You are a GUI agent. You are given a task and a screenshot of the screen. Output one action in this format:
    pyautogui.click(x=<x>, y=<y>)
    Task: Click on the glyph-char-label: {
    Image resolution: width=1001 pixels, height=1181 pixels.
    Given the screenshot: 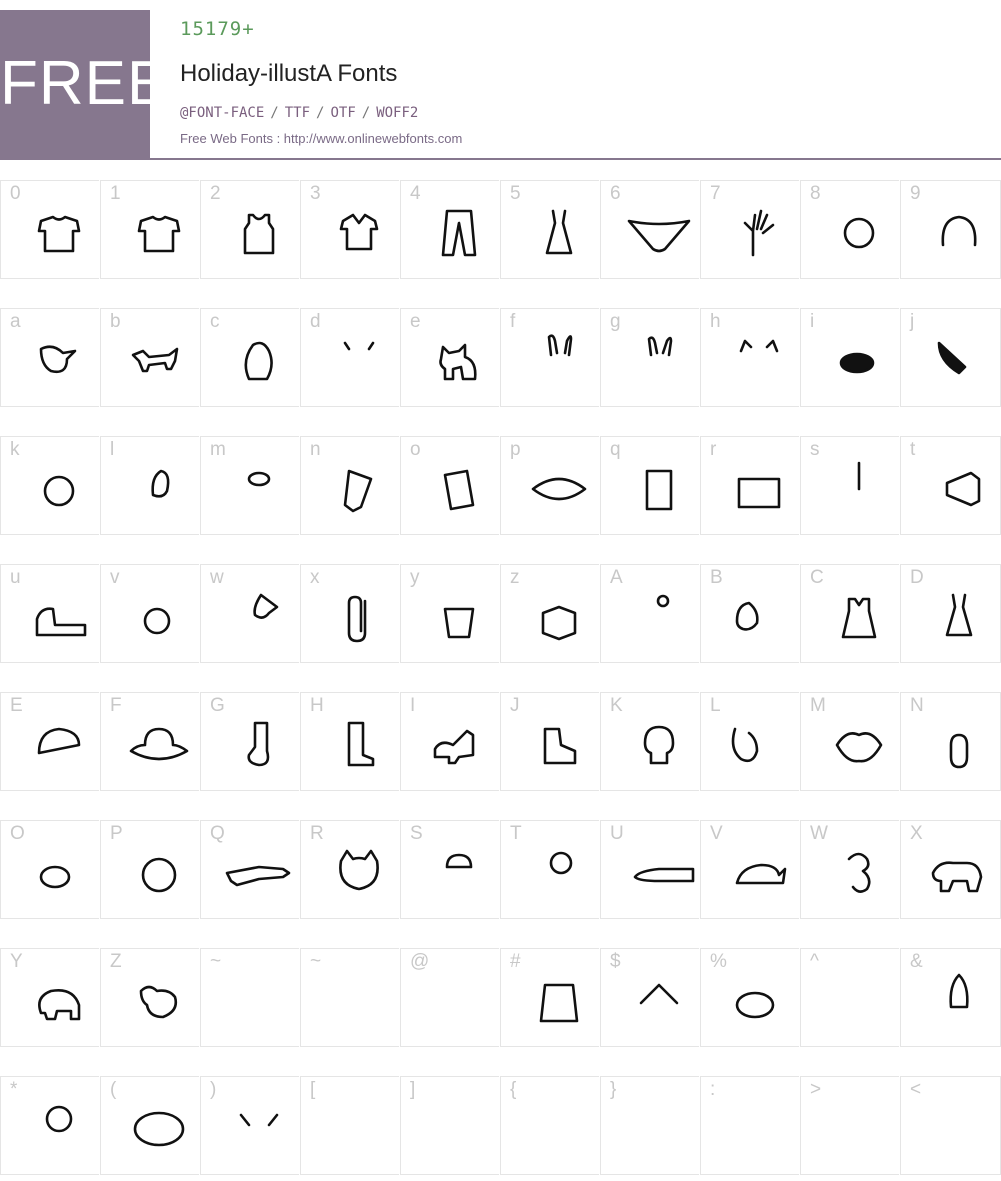 What is the action you would take?
    pyautogui.click(x=513, y=1089)
    